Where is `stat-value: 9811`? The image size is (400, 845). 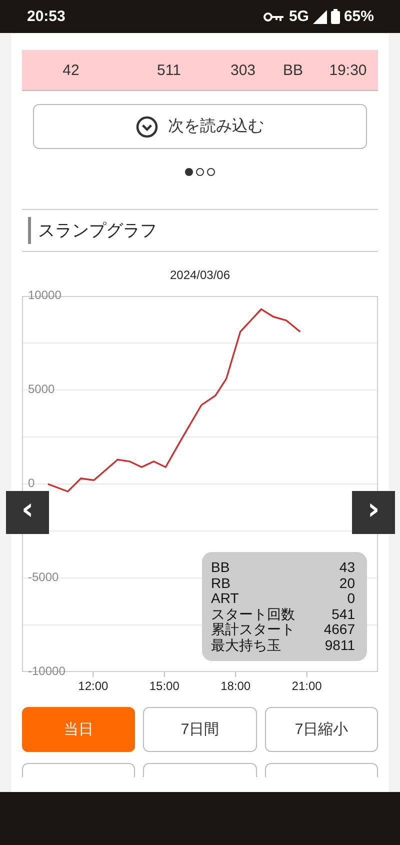 stat-value: 9811 is located at coordinates (339, 645).